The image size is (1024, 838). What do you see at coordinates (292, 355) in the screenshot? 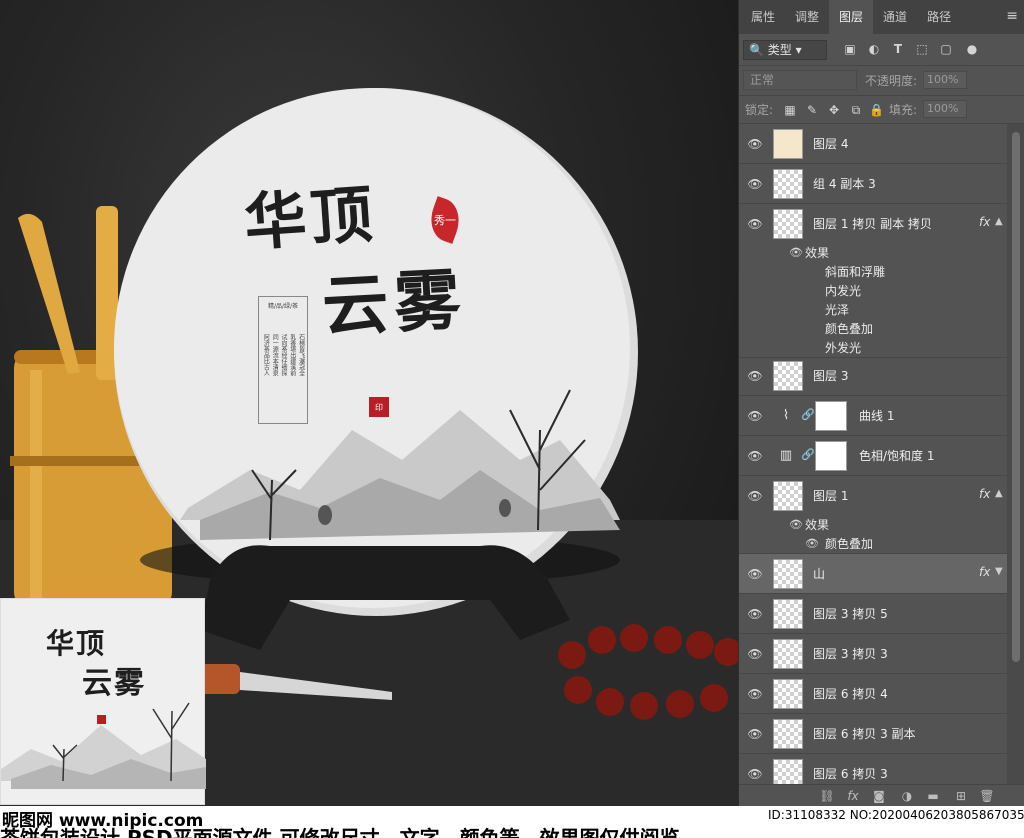
I see `box-column: 乳香堪出建溪前` at bounding box center [292, 355].